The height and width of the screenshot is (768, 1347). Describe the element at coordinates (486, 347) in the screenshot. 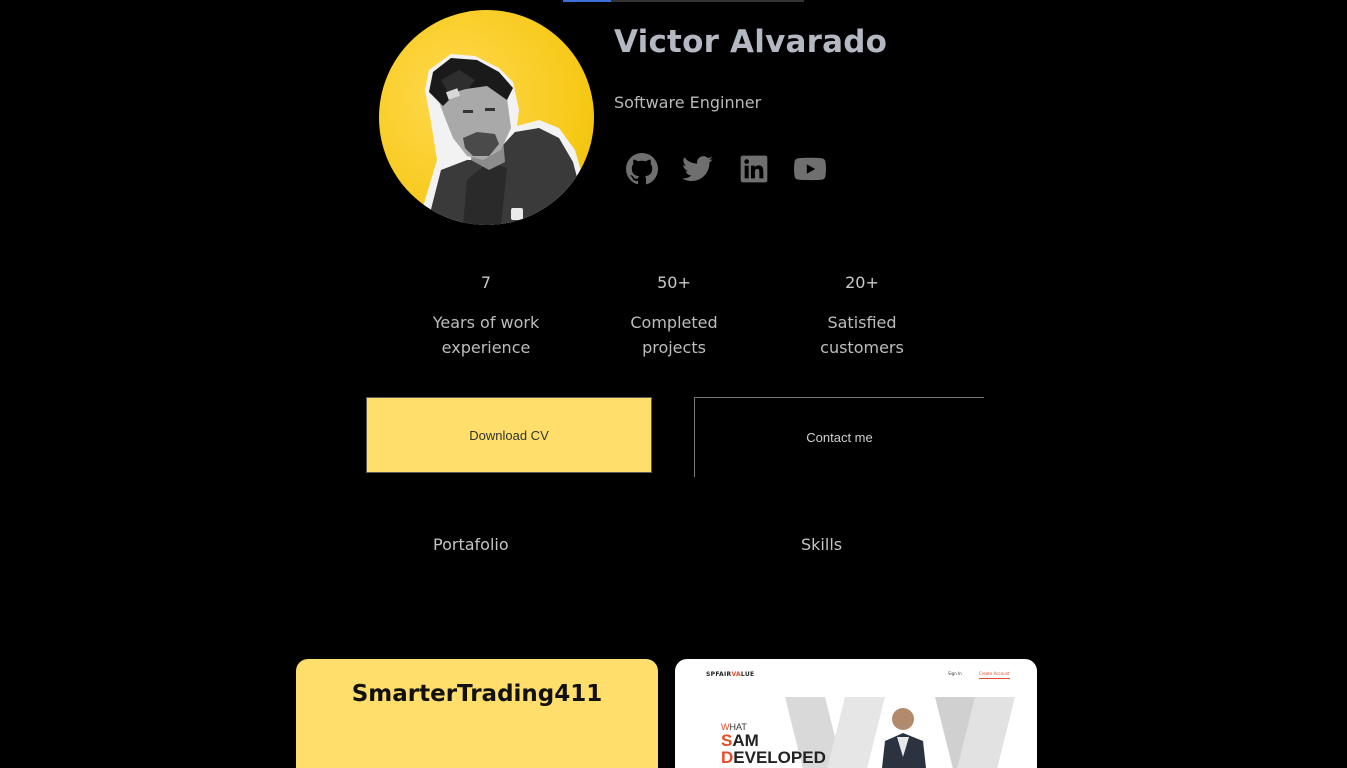

I see `stat-label-line: experience` at that location.